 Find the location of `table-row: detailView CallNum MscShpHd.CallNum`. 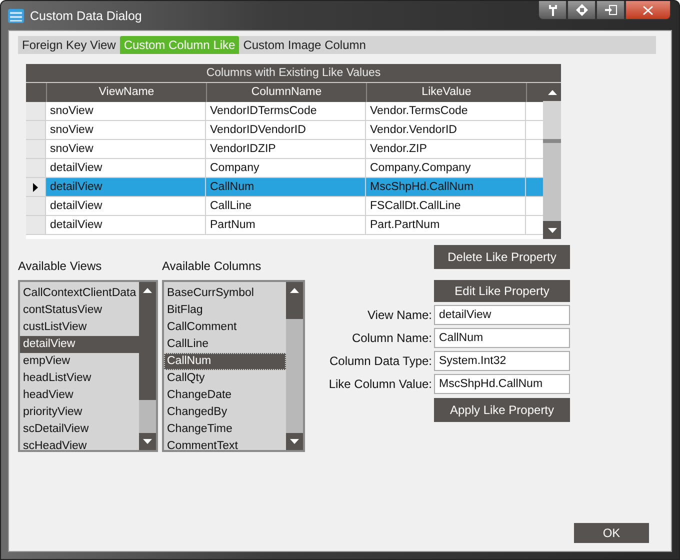

table-row: detailView CallNum MscShpHd.CallNum is located at coordinates (284, 187).